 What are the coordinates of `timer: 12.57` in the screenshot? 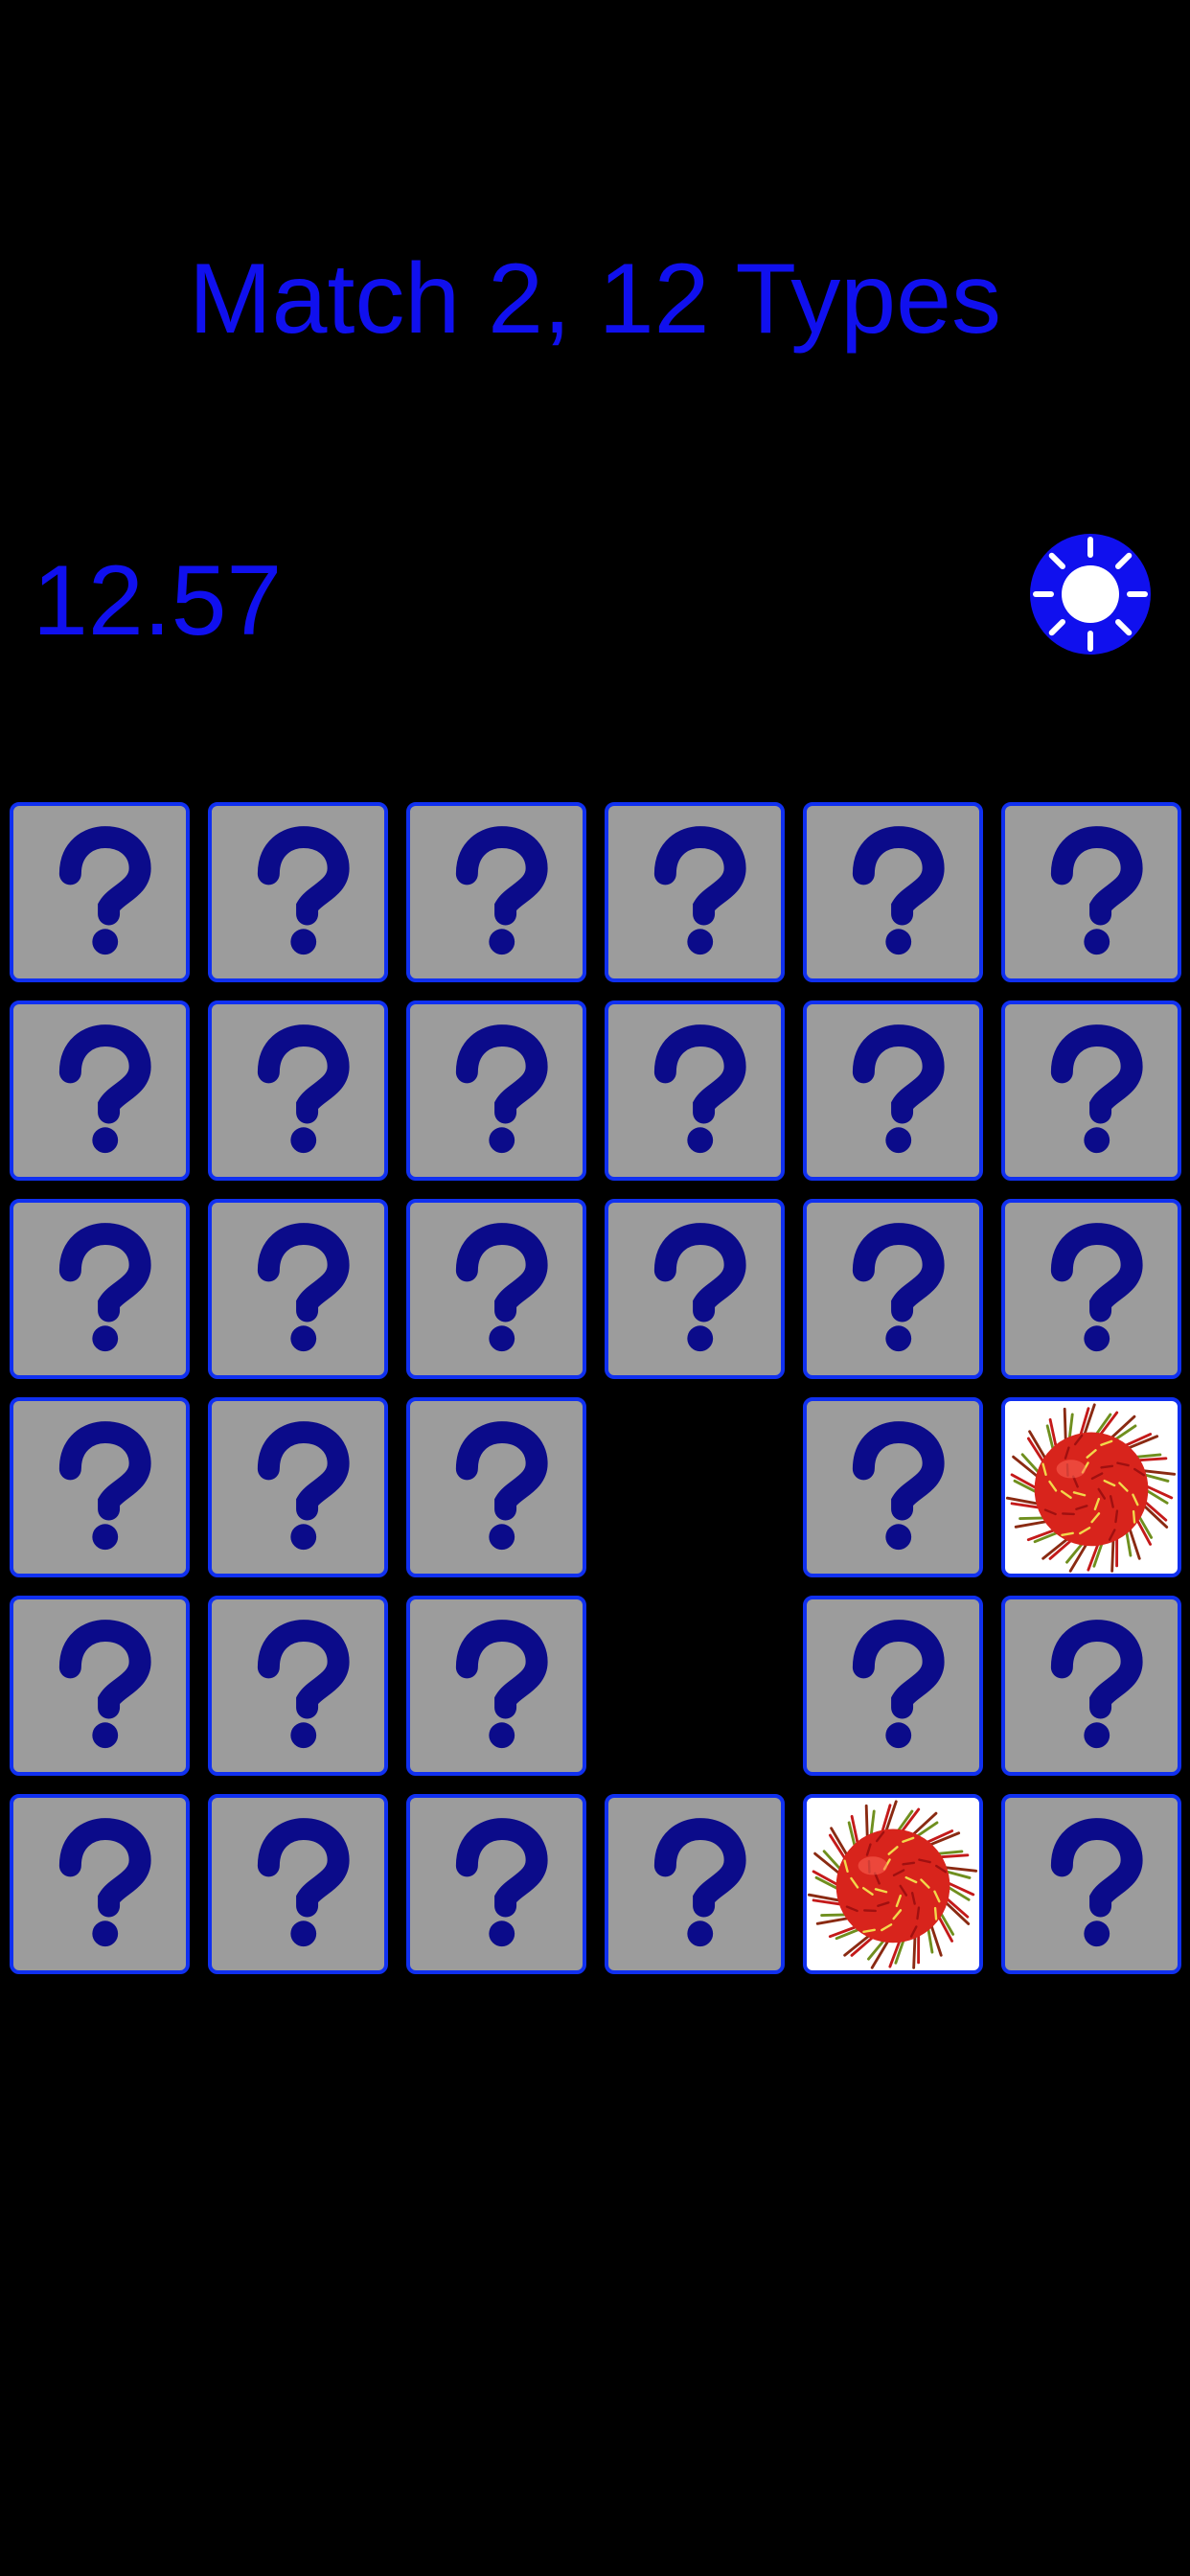 It's located at (158, 600).